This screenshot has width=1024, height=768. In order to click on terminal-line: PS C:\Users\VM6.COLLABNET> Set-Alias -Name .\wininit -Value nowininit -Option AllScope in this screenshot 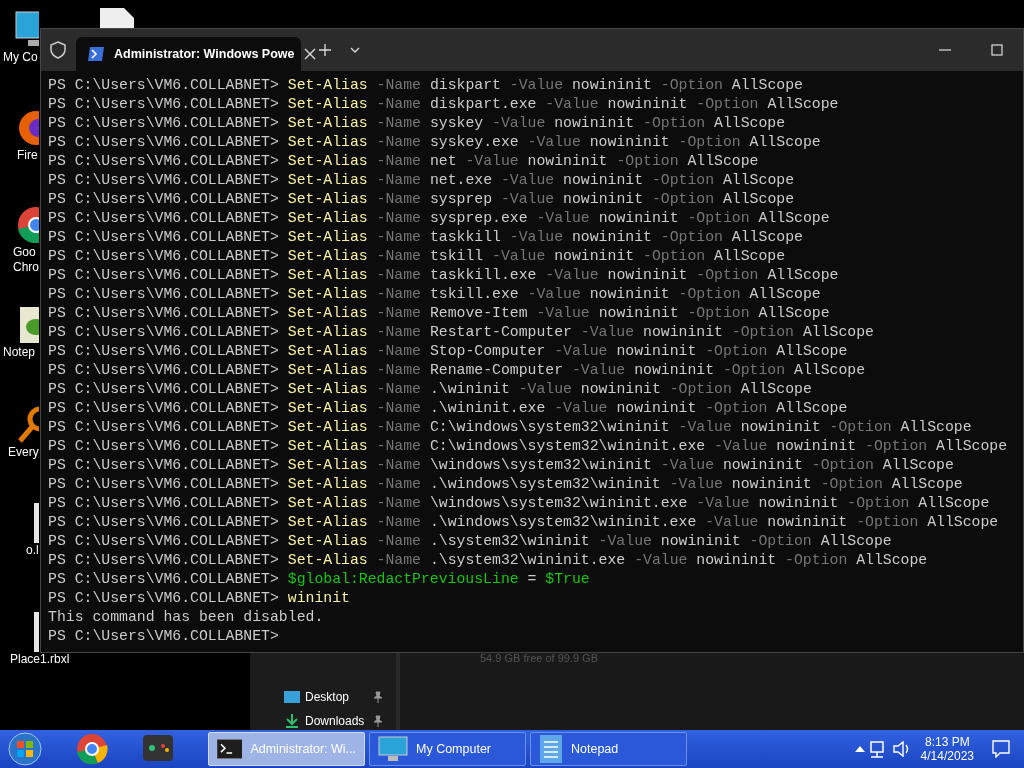, I will do `click(430, 389)`.